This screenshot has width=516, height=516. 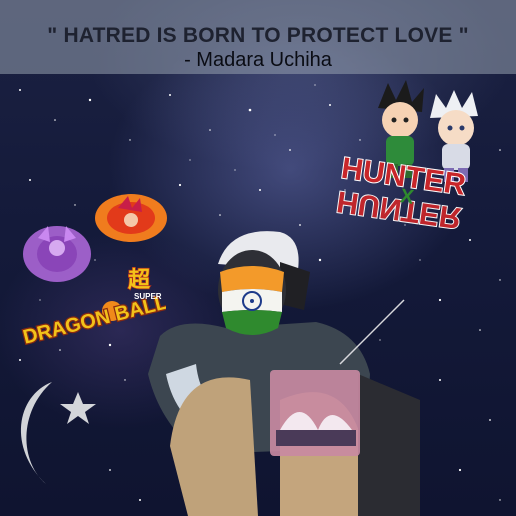 I want to click on star-icon, so click(x=78, y=408).